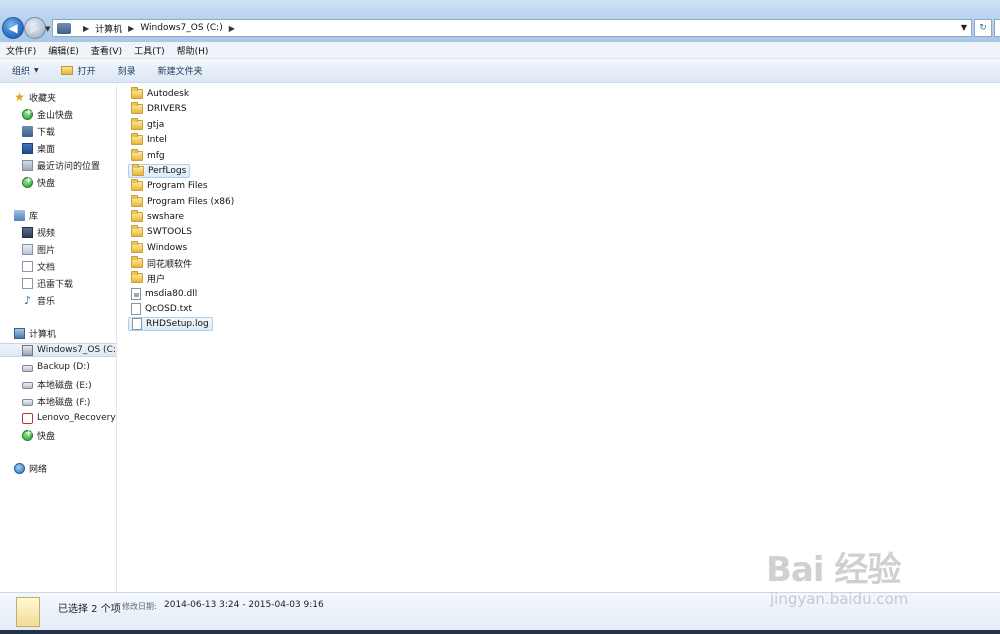 Image resolution: width=1000 pixels, height=634 pixels. Describe the element at coordinates (66, 70) in the screenshot. I see `open-folder-icon` at that location.